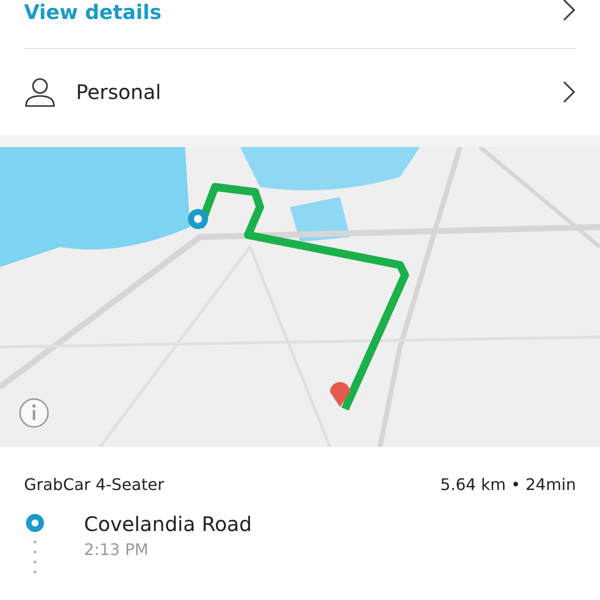 The height and width of the screenshot is (600, 600). Describe the element at coordinates (168, 524) in the screenshot. I see `stop-name: Covelandia Road` at that location.